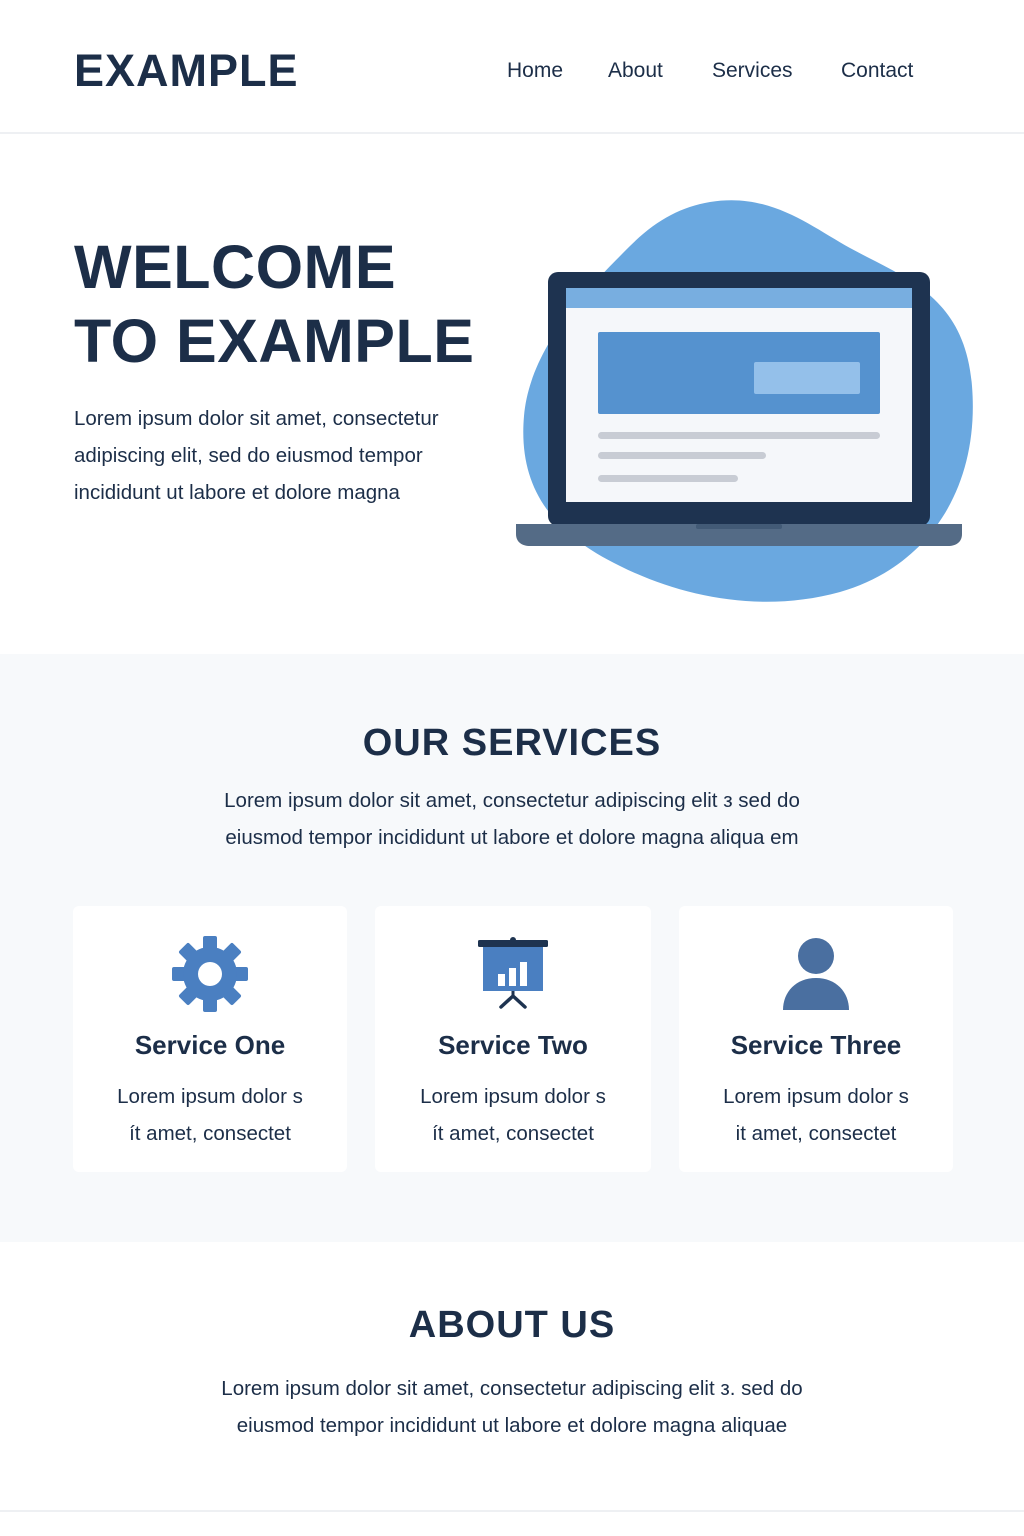 The image size is (1024, 1536). Describe the element at coordinates (210, 1115) in the screenshot. I see `service-one-text: Lorem ipsum dolor s ít amet, consectet` at that location.